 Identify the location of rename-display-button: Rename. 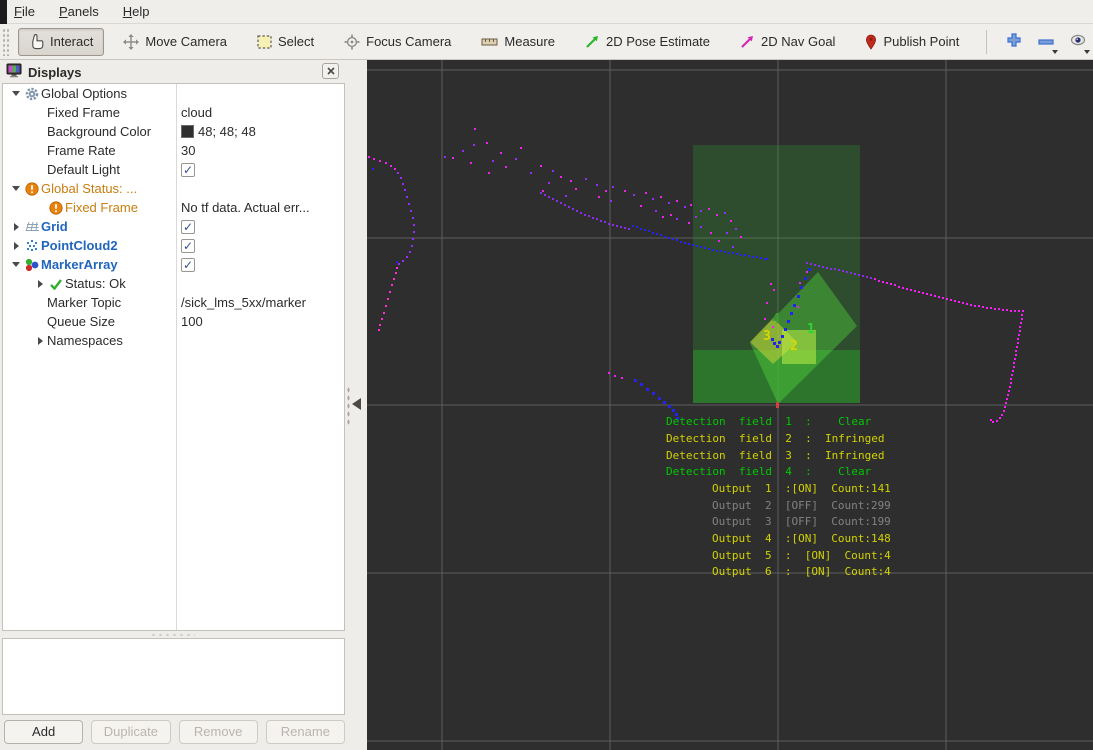
(305, 732).